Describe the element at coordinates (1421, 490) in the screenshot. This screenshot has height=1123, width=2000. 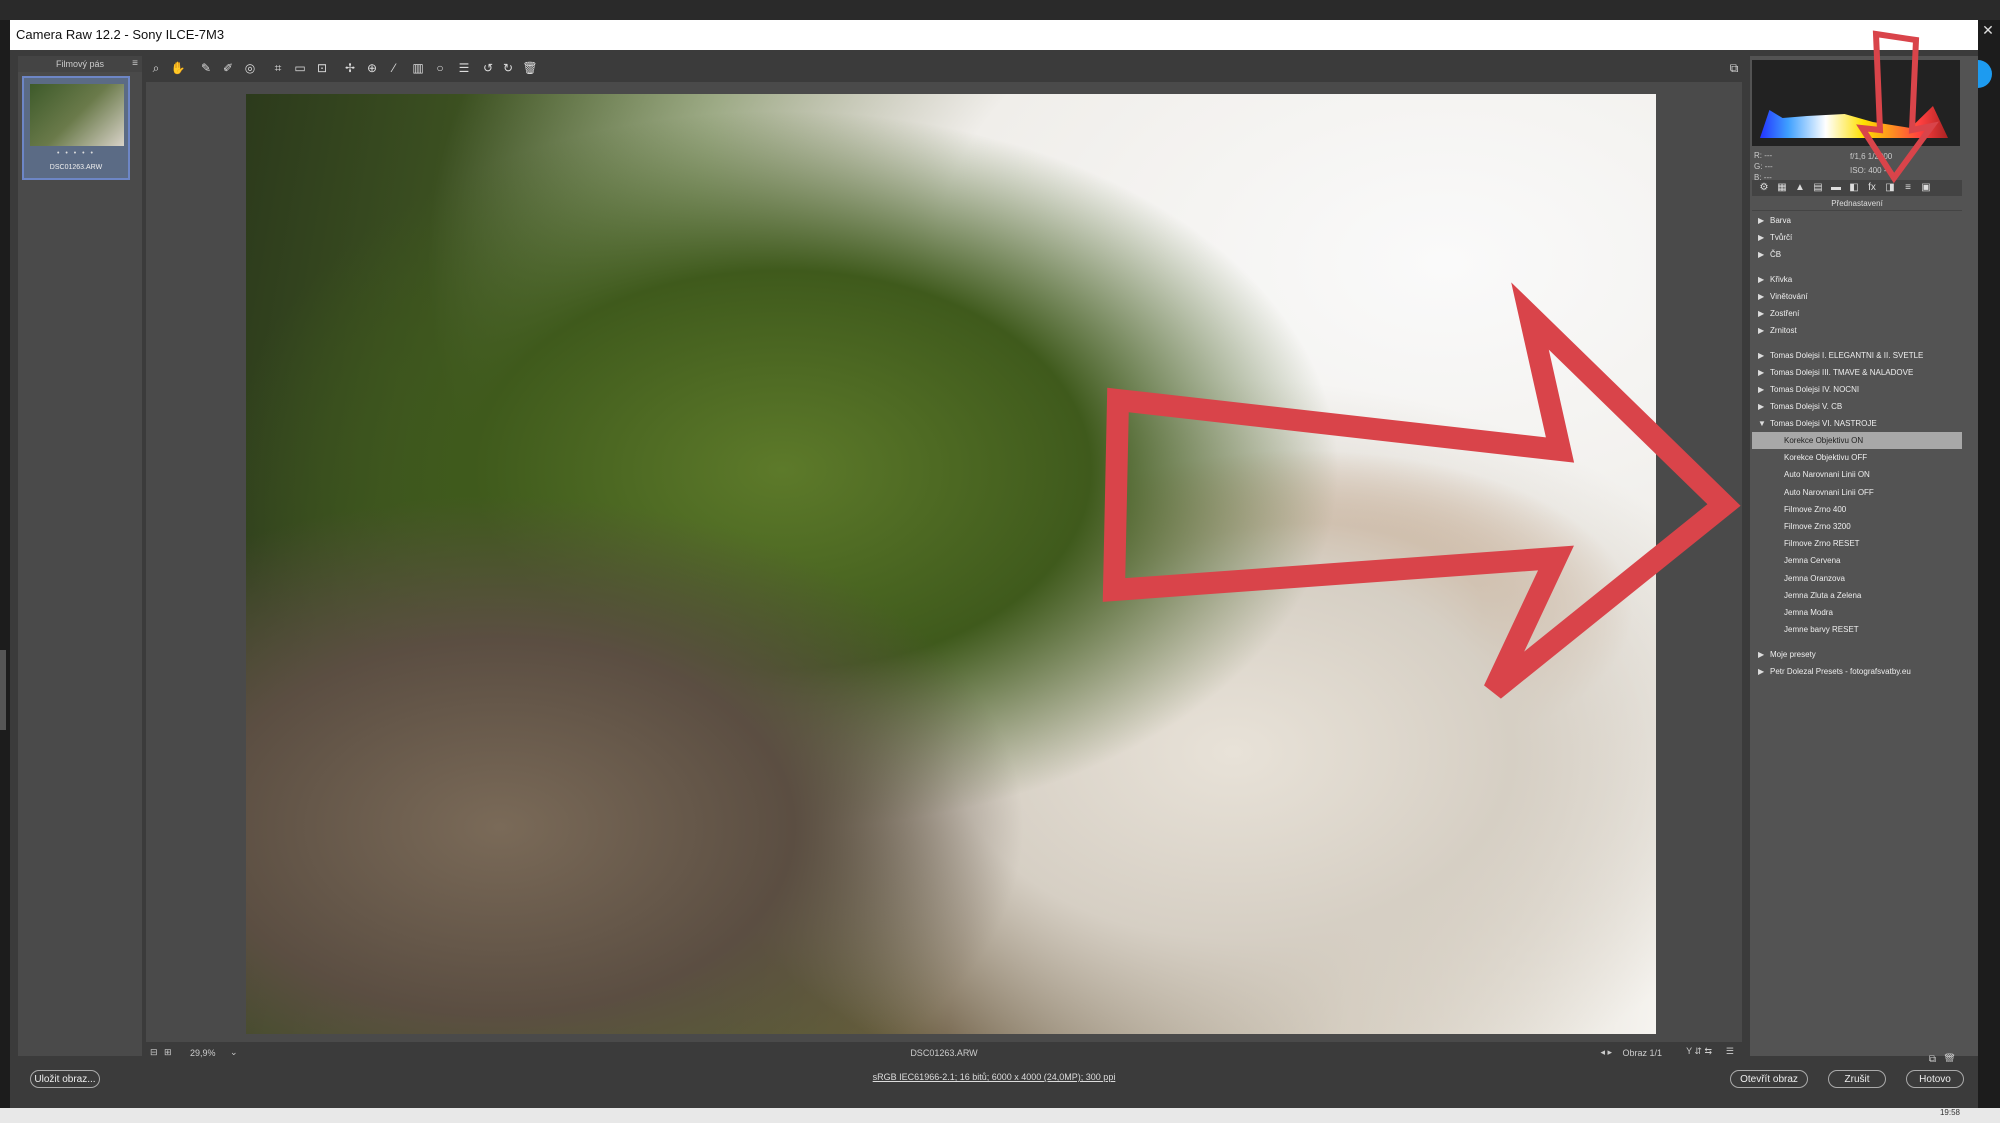
I see `right-pointing-annotation-arrow` at that location.